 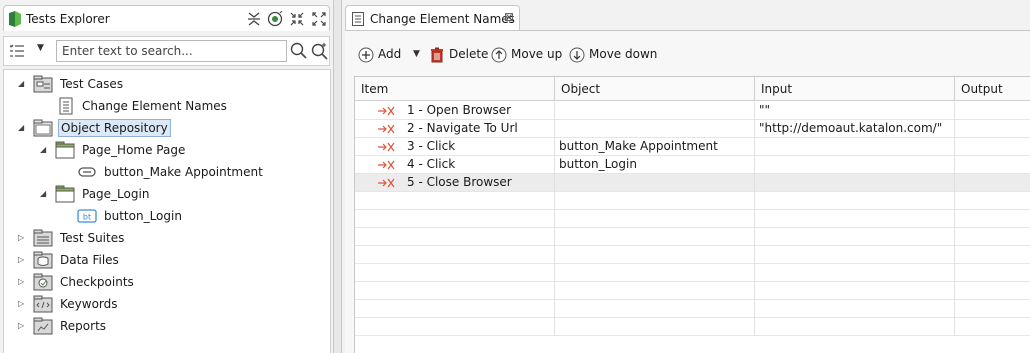 What do you see at coordinates (164, 172) in the screenshot?
I see `tree-item-button-make-appointment: button_Make Appointment` at bounding box center [164, 172].